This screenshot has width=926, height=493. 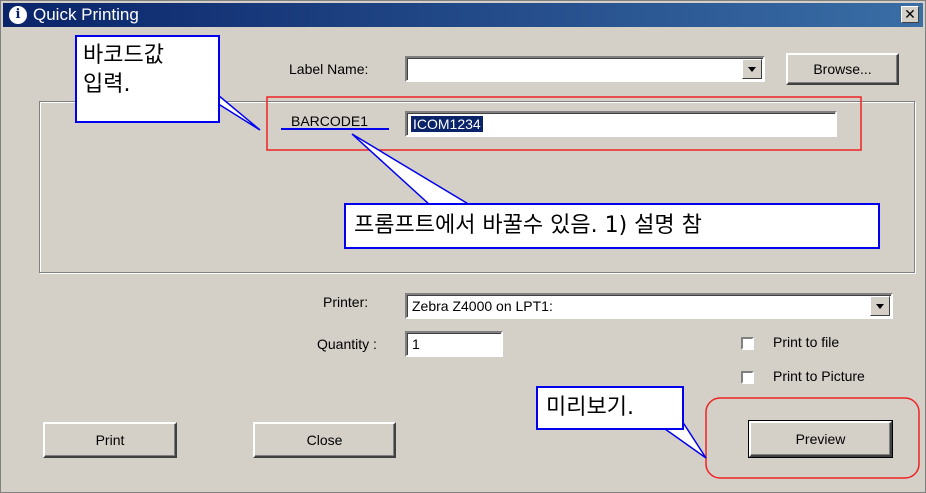 What do you see at coordinates (147, 79) in the screenshot?
I see `barcode-input-callout: 바코드값 입력.` at bounding box center [147, 79].